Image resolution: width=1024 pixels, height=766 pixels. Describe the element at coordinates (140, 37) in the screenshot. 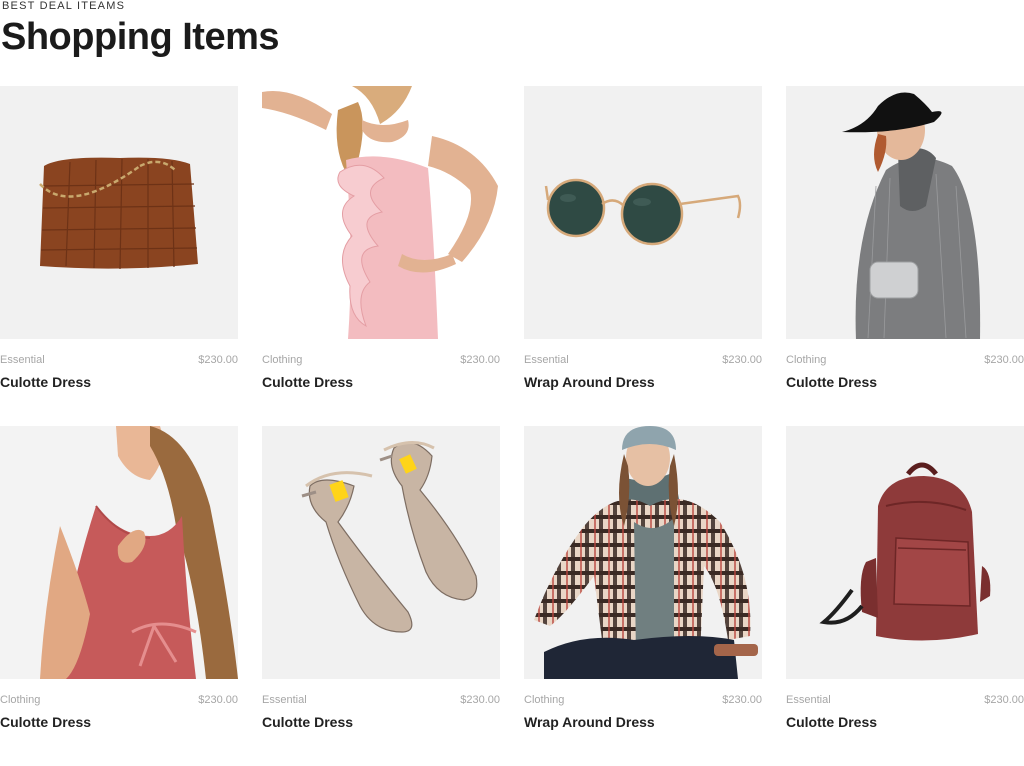

I see `page-title: Shopping Items` at that location.